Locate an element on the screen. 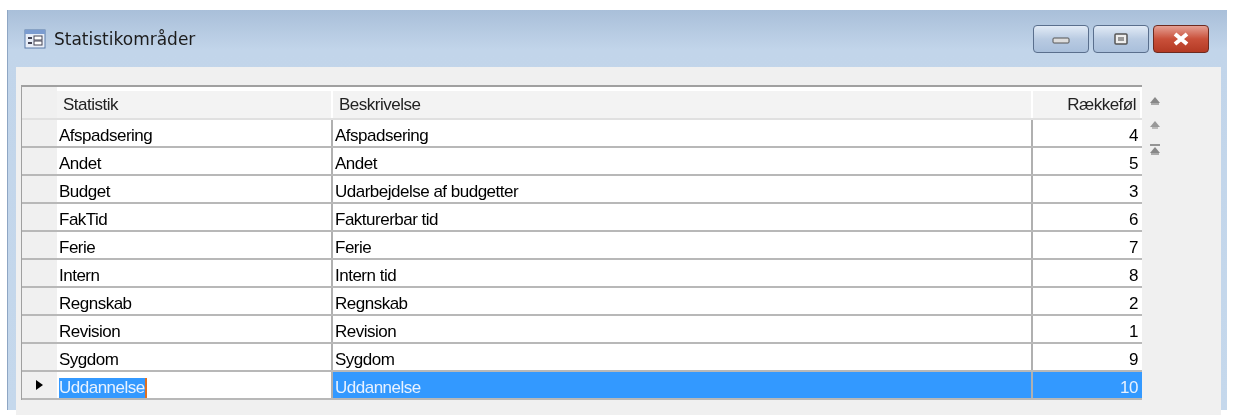  table-cell-text: 7 is located at coordinates (1133, 247).